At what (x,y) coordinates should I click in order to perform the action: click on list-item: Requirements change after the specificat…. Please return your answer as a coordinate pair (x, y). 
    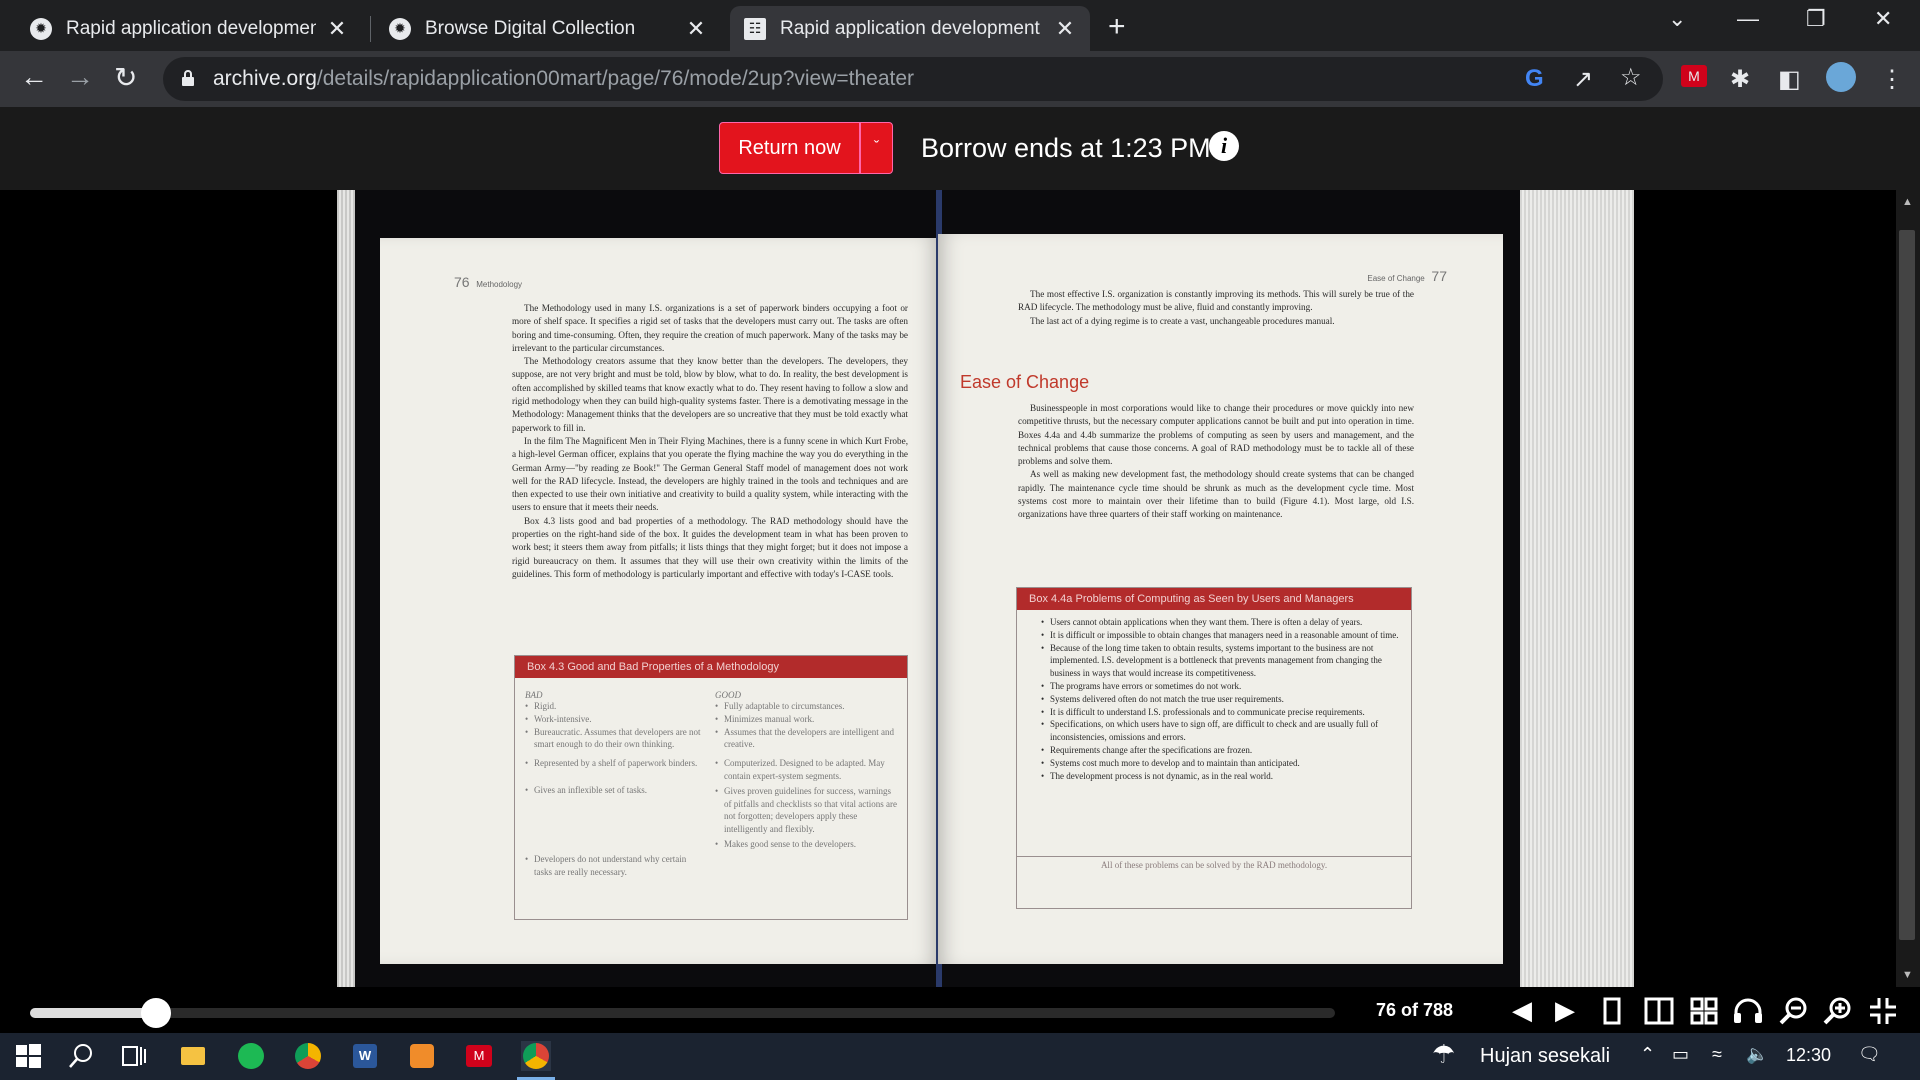
    Looking at the image, I should click on (1220, 750).